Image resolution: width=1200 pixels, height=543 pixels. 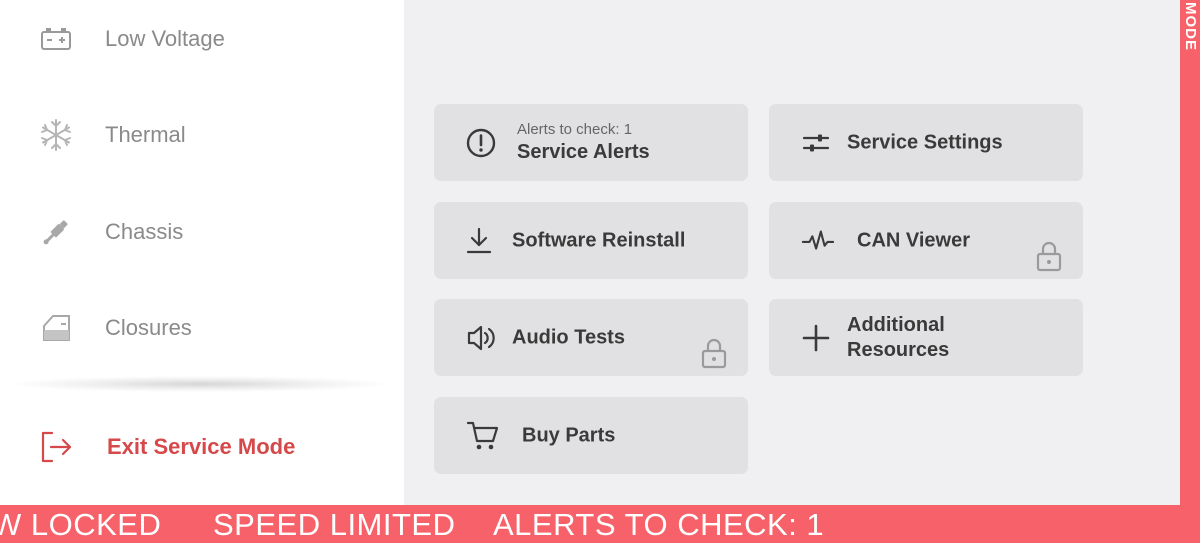 What do you see at coordinates (569, 435) in the screenshot?
I see `buy-parts-label: Buy Parts` at bounding box center [569, 435].